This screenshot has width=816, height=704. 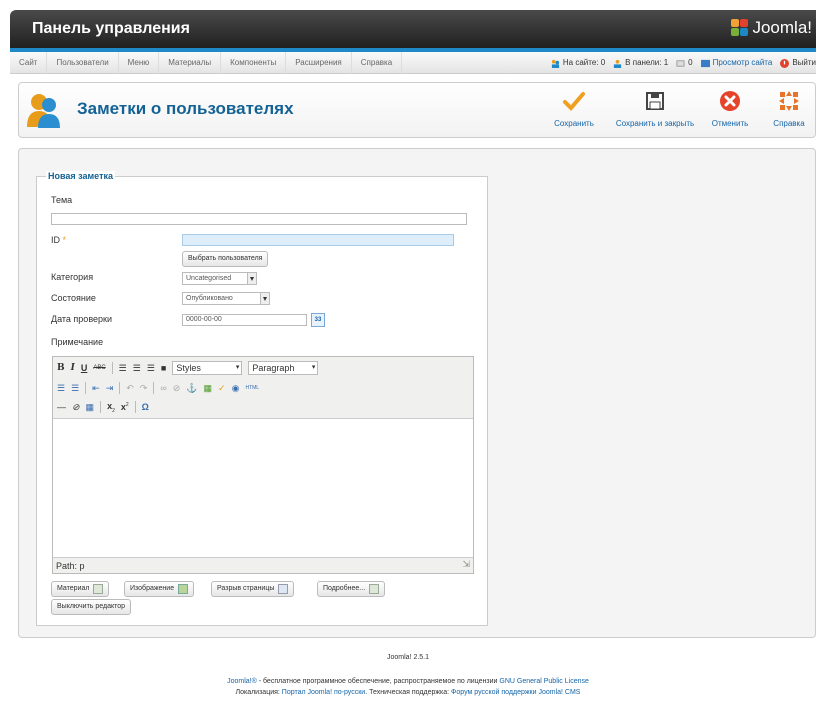 I want to click on subject-input, so click(x=259, y=219).